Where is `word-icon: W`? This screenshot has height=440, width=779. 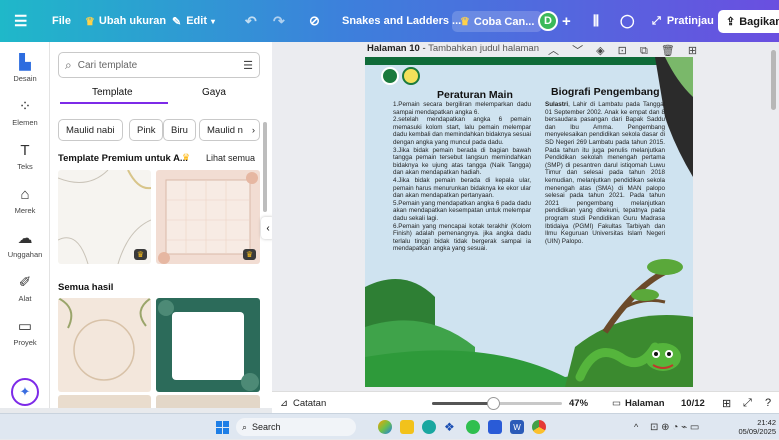 word-icon: W is located at coordinates (517, 427).